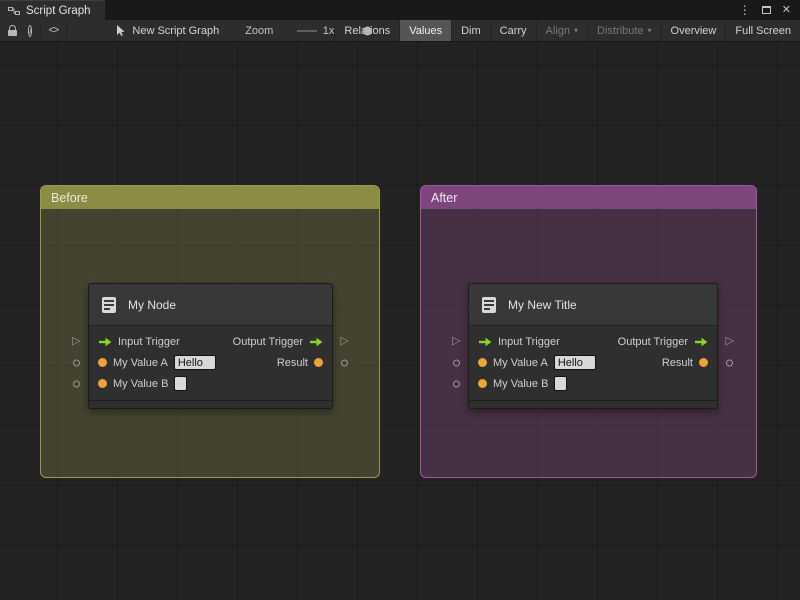  I want to click on info-icon: i, so click(30, 30).